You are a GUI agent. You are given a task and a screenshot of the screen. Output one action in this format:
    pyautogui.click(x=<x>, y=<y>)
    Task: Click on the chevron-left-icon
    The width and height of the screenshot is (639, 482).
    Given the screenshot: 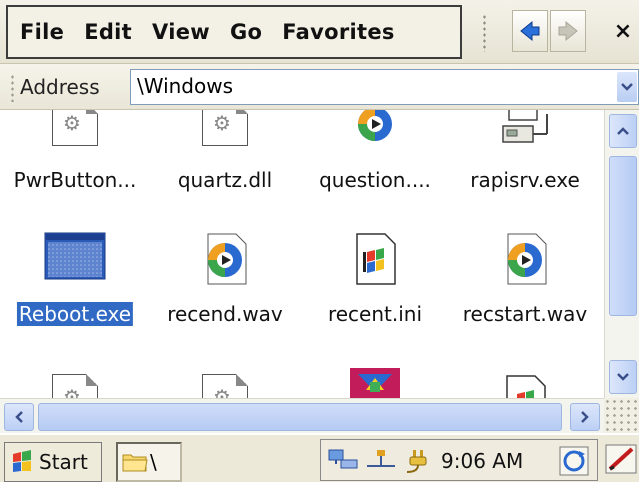 What is the action you would take?
    pyautogui.click(x=19, y=417)
    